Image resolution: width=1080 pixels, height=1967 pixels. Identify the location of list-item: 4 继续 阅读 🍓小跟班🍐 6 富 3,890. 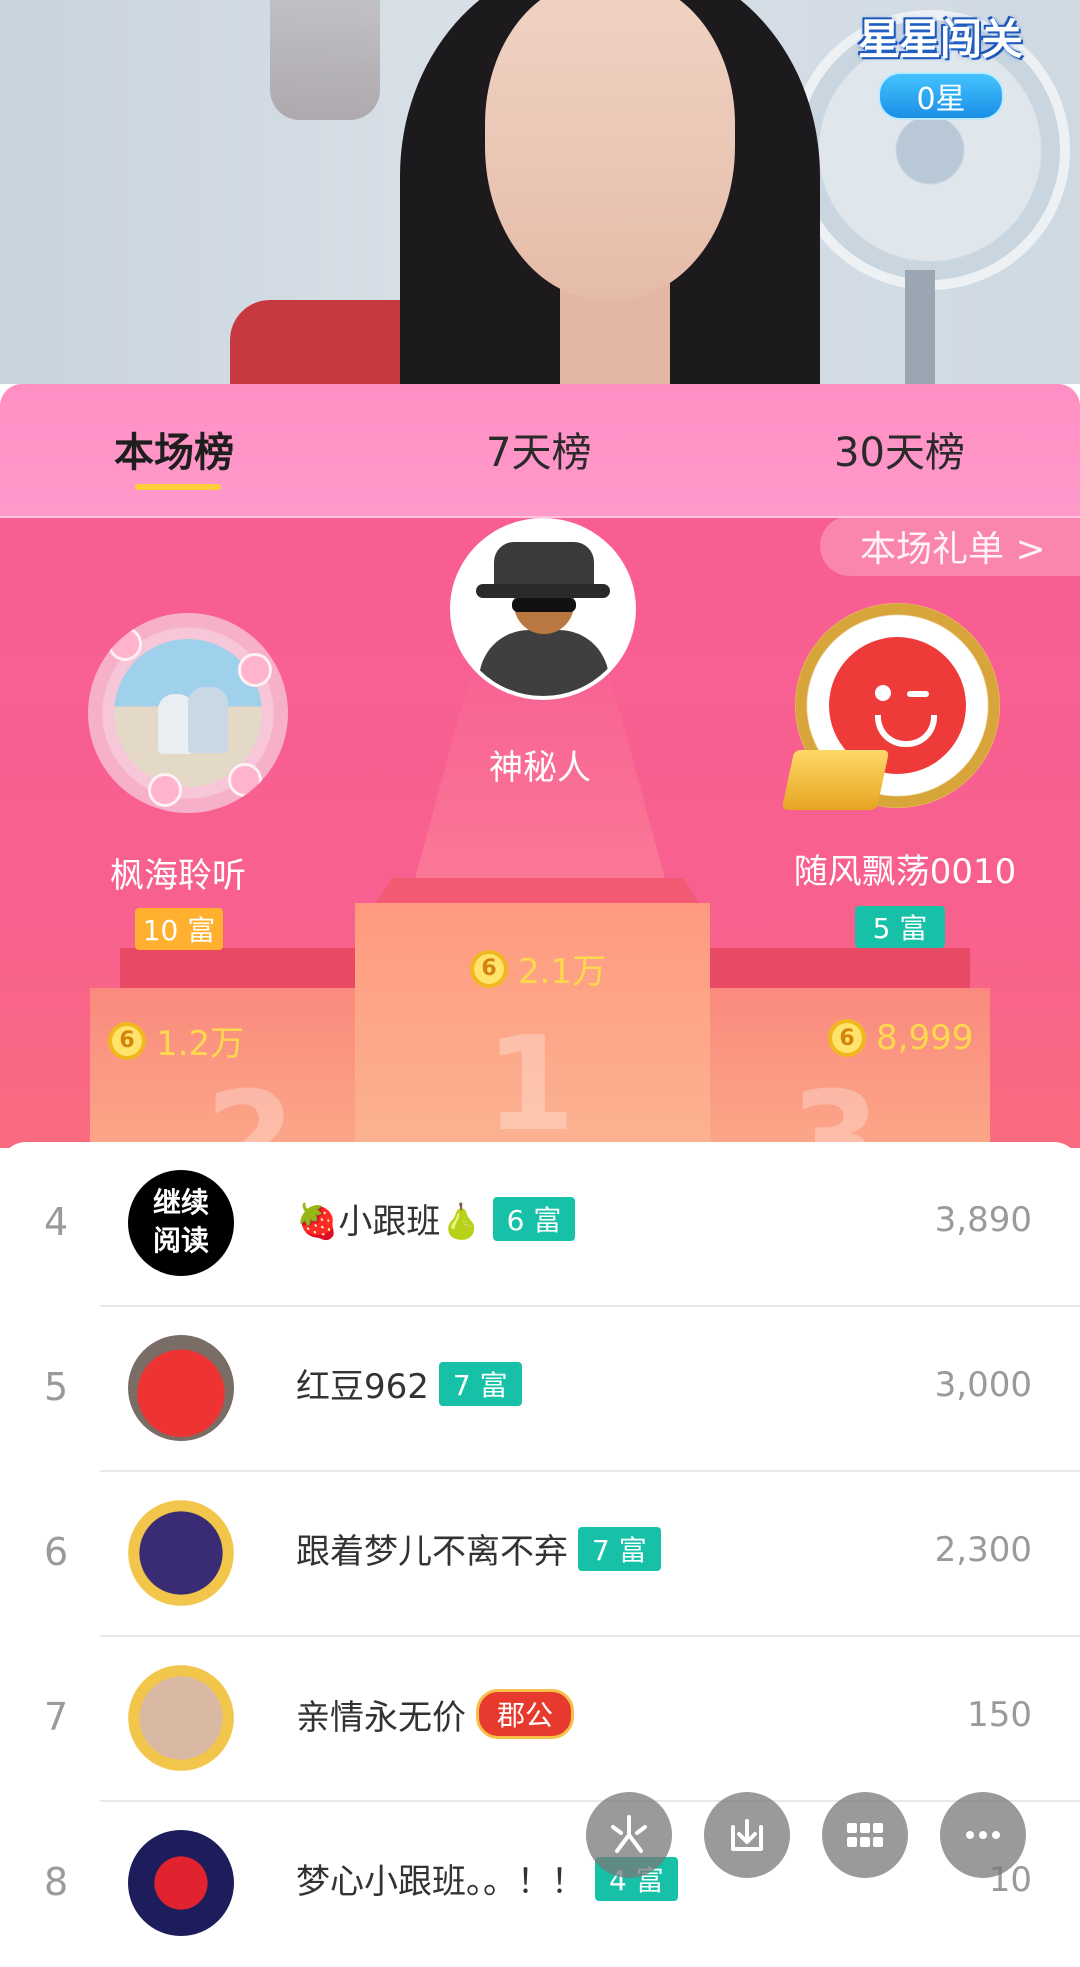
(540, 1224).